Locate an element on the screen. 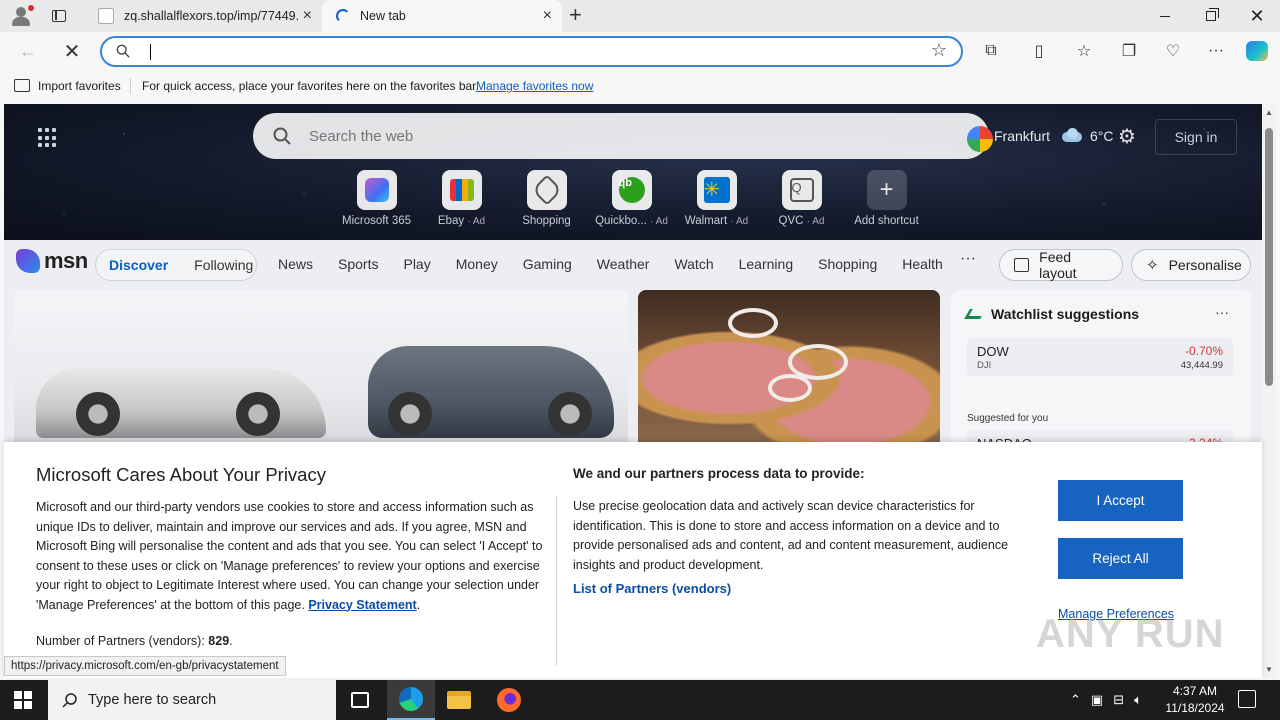 The width and height of the screenshot is (1280, 720). ebay-icon is located at coordinates (461, 190).